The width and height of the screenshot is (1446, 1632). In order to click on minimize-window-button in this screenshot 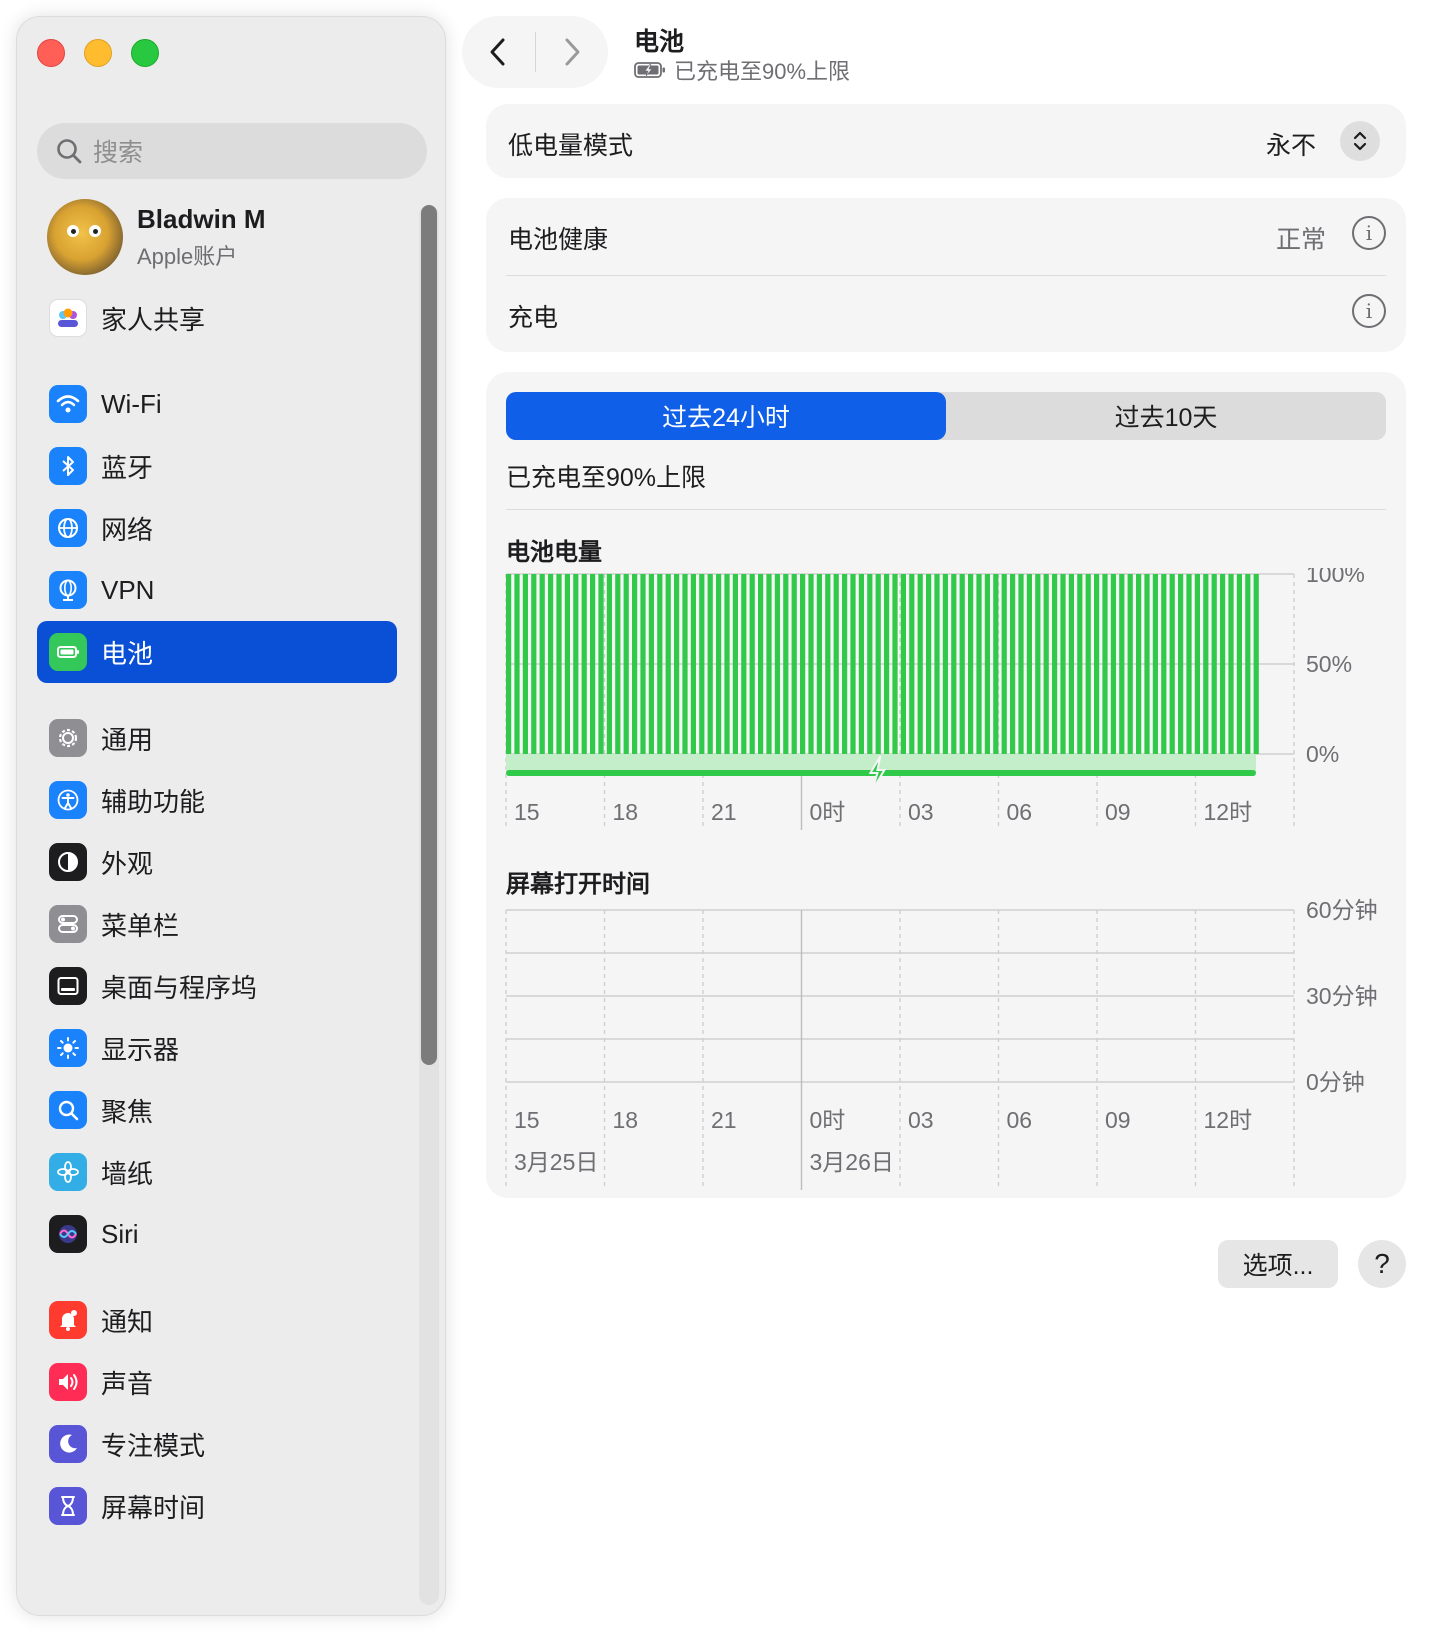, I will do `click(98, 53)`.